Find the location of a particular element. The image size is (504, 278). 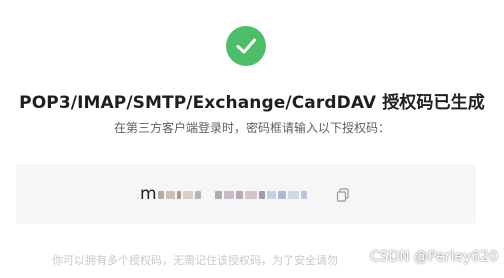

page-title: POP3/IMAP/SMTP/Exchange/CardDAV 授权码已生成 is located at coordinates (252, 103).